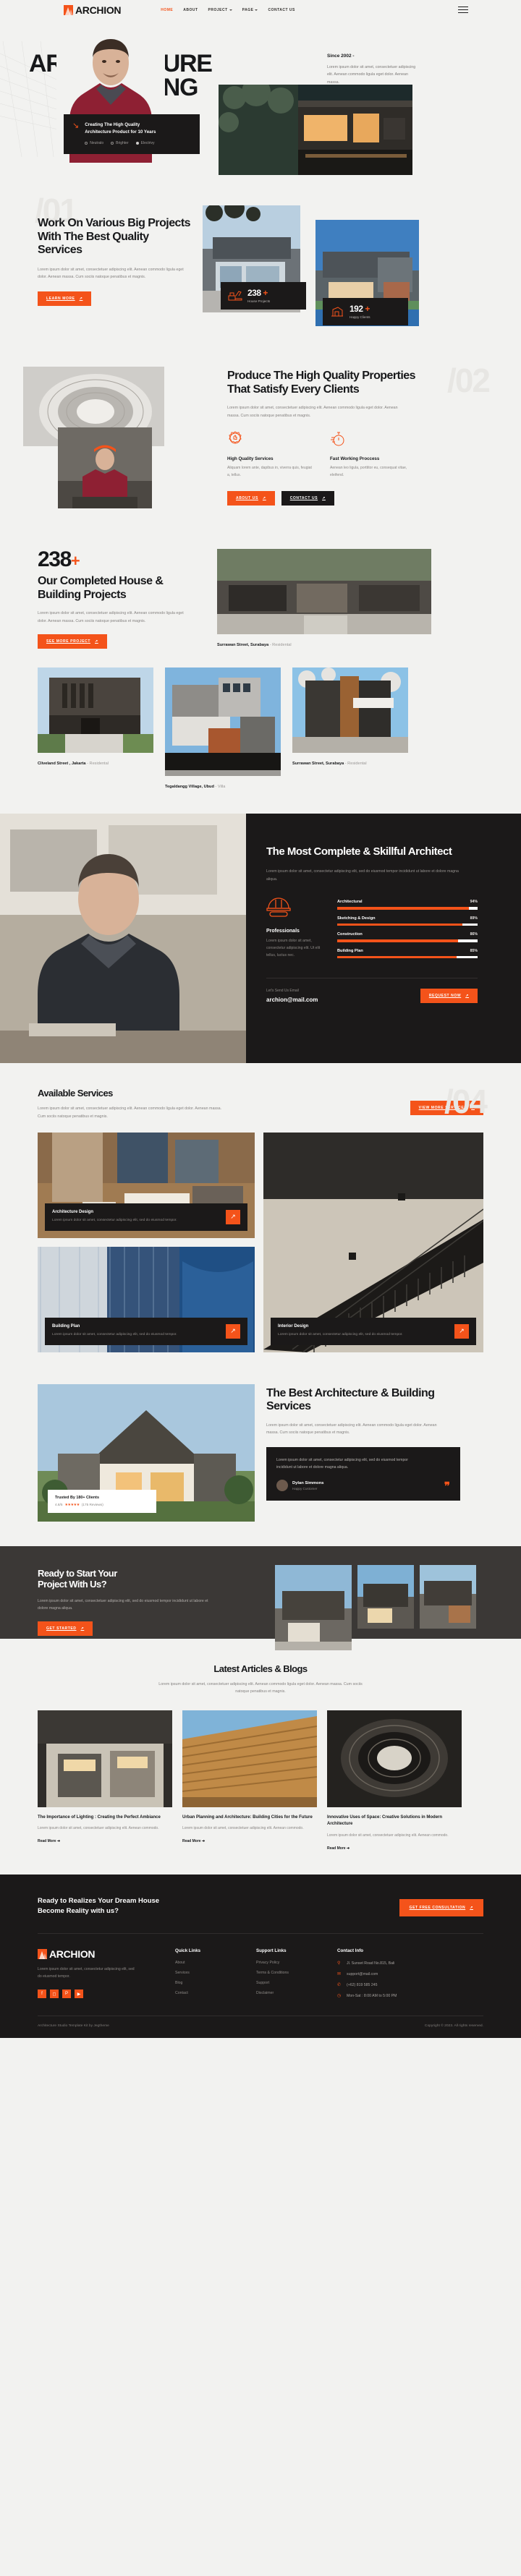 The height and width of the screenshot is (2576, 521). What do you see at coordinates (106, 1954) in the screenshot?
I see `footer-logo: ARCHION` at bounding box center [106, 1954].